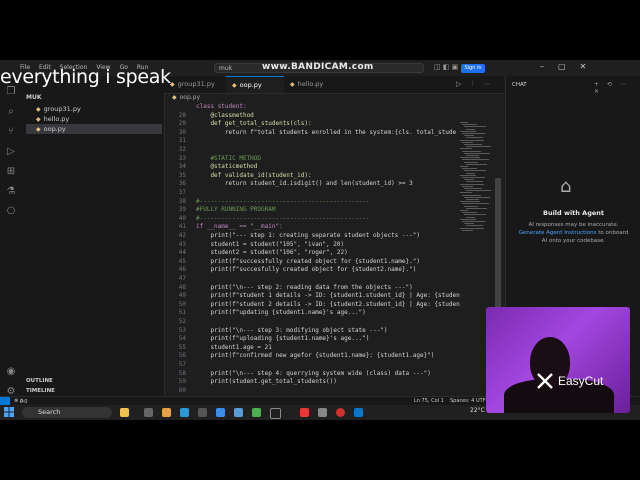 This screenshot has height=480, width=640. What do you see at coordinates (124, 412) in the screenshot?
I see `widgets-icon` at bounding box center [124, 412].